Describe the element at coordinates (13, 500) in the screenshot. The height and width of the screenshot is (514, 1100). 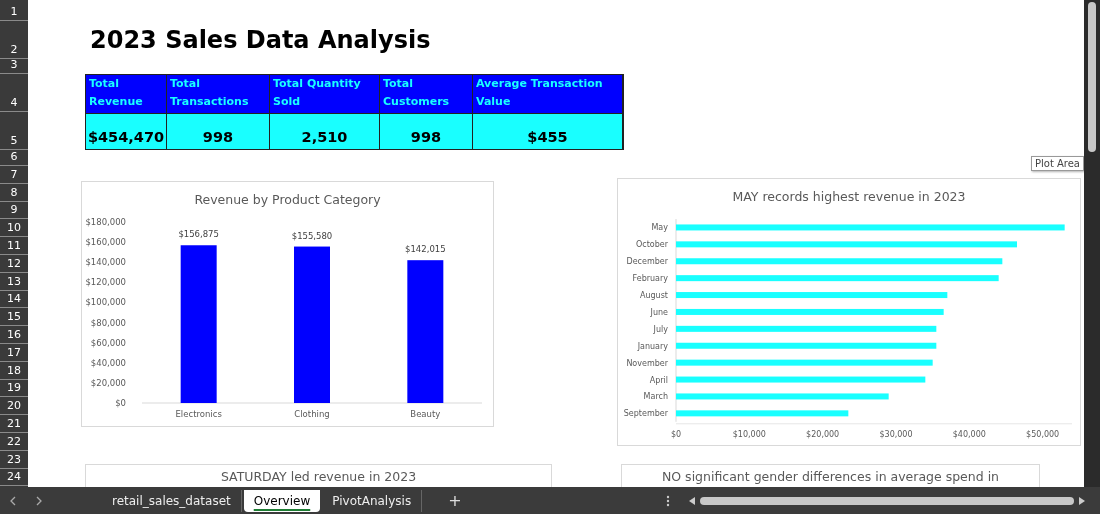
I see `chevron-left-icon` at that location.